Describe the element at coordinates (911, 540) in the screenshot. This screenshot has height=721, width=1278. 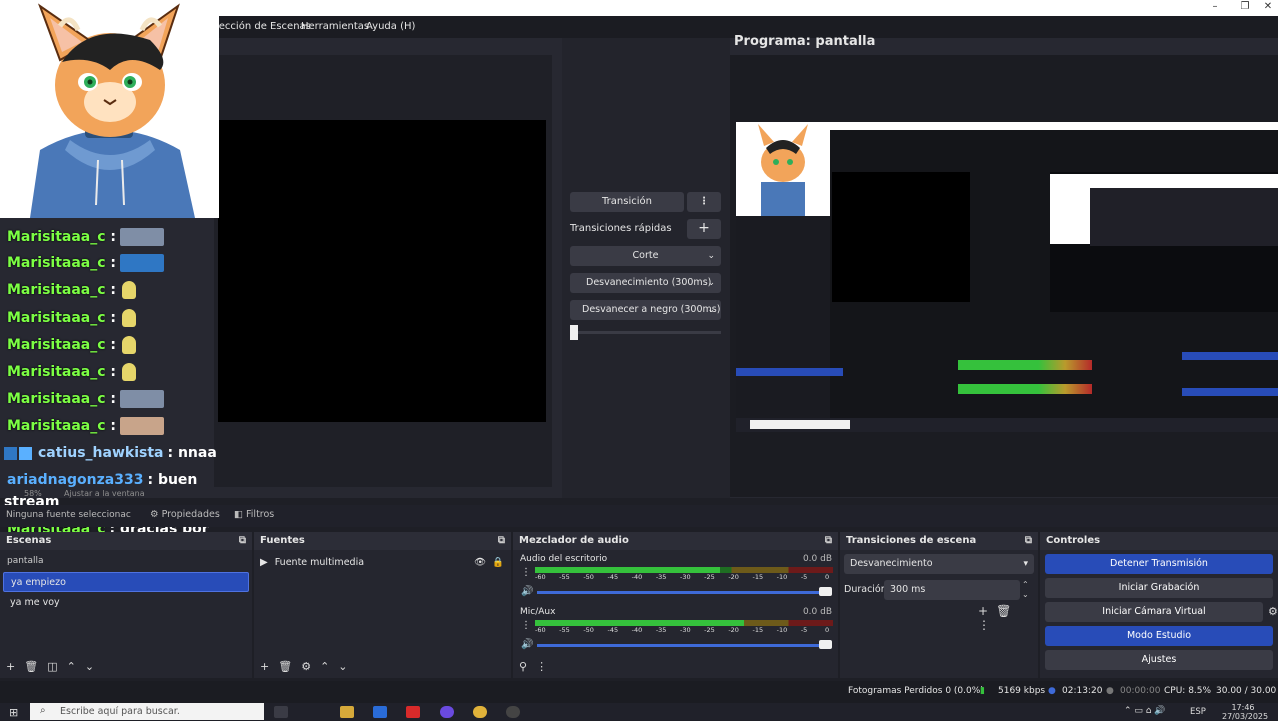
I see `scene-transitions-header-label: Transiciones de escena` at that location.